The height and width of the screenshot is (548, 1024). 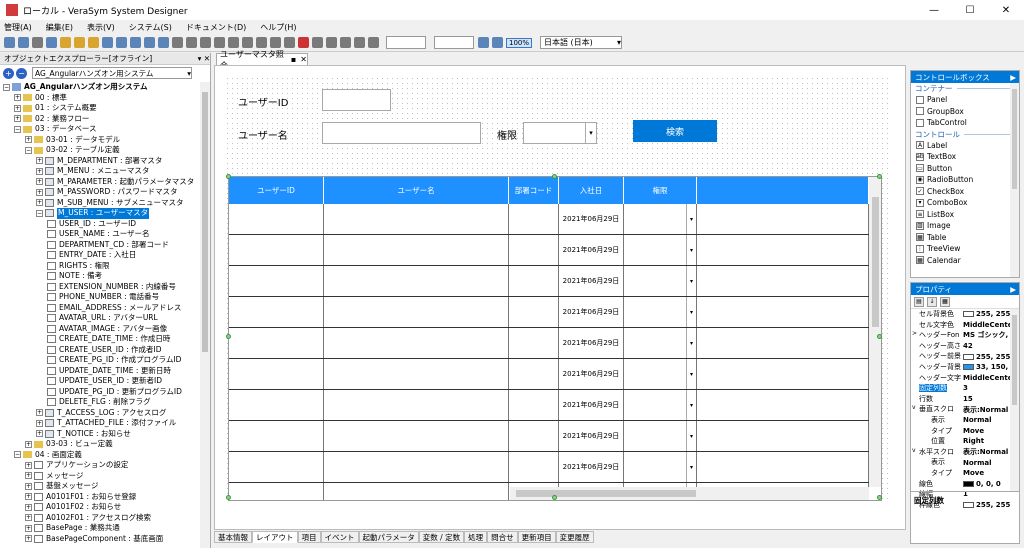 What do you see at coordinates (965, 238) in the screenshot?
I see `control-item: ▦ Table` at bounding box center [965, 238].